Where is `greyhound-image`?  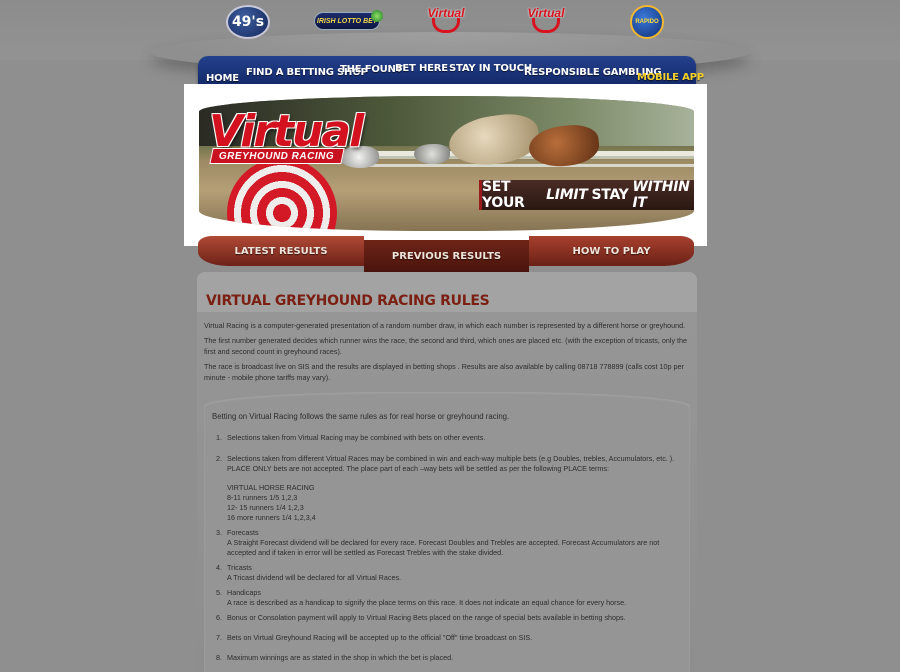
greyhound-image is located at coordinates (432, 154).